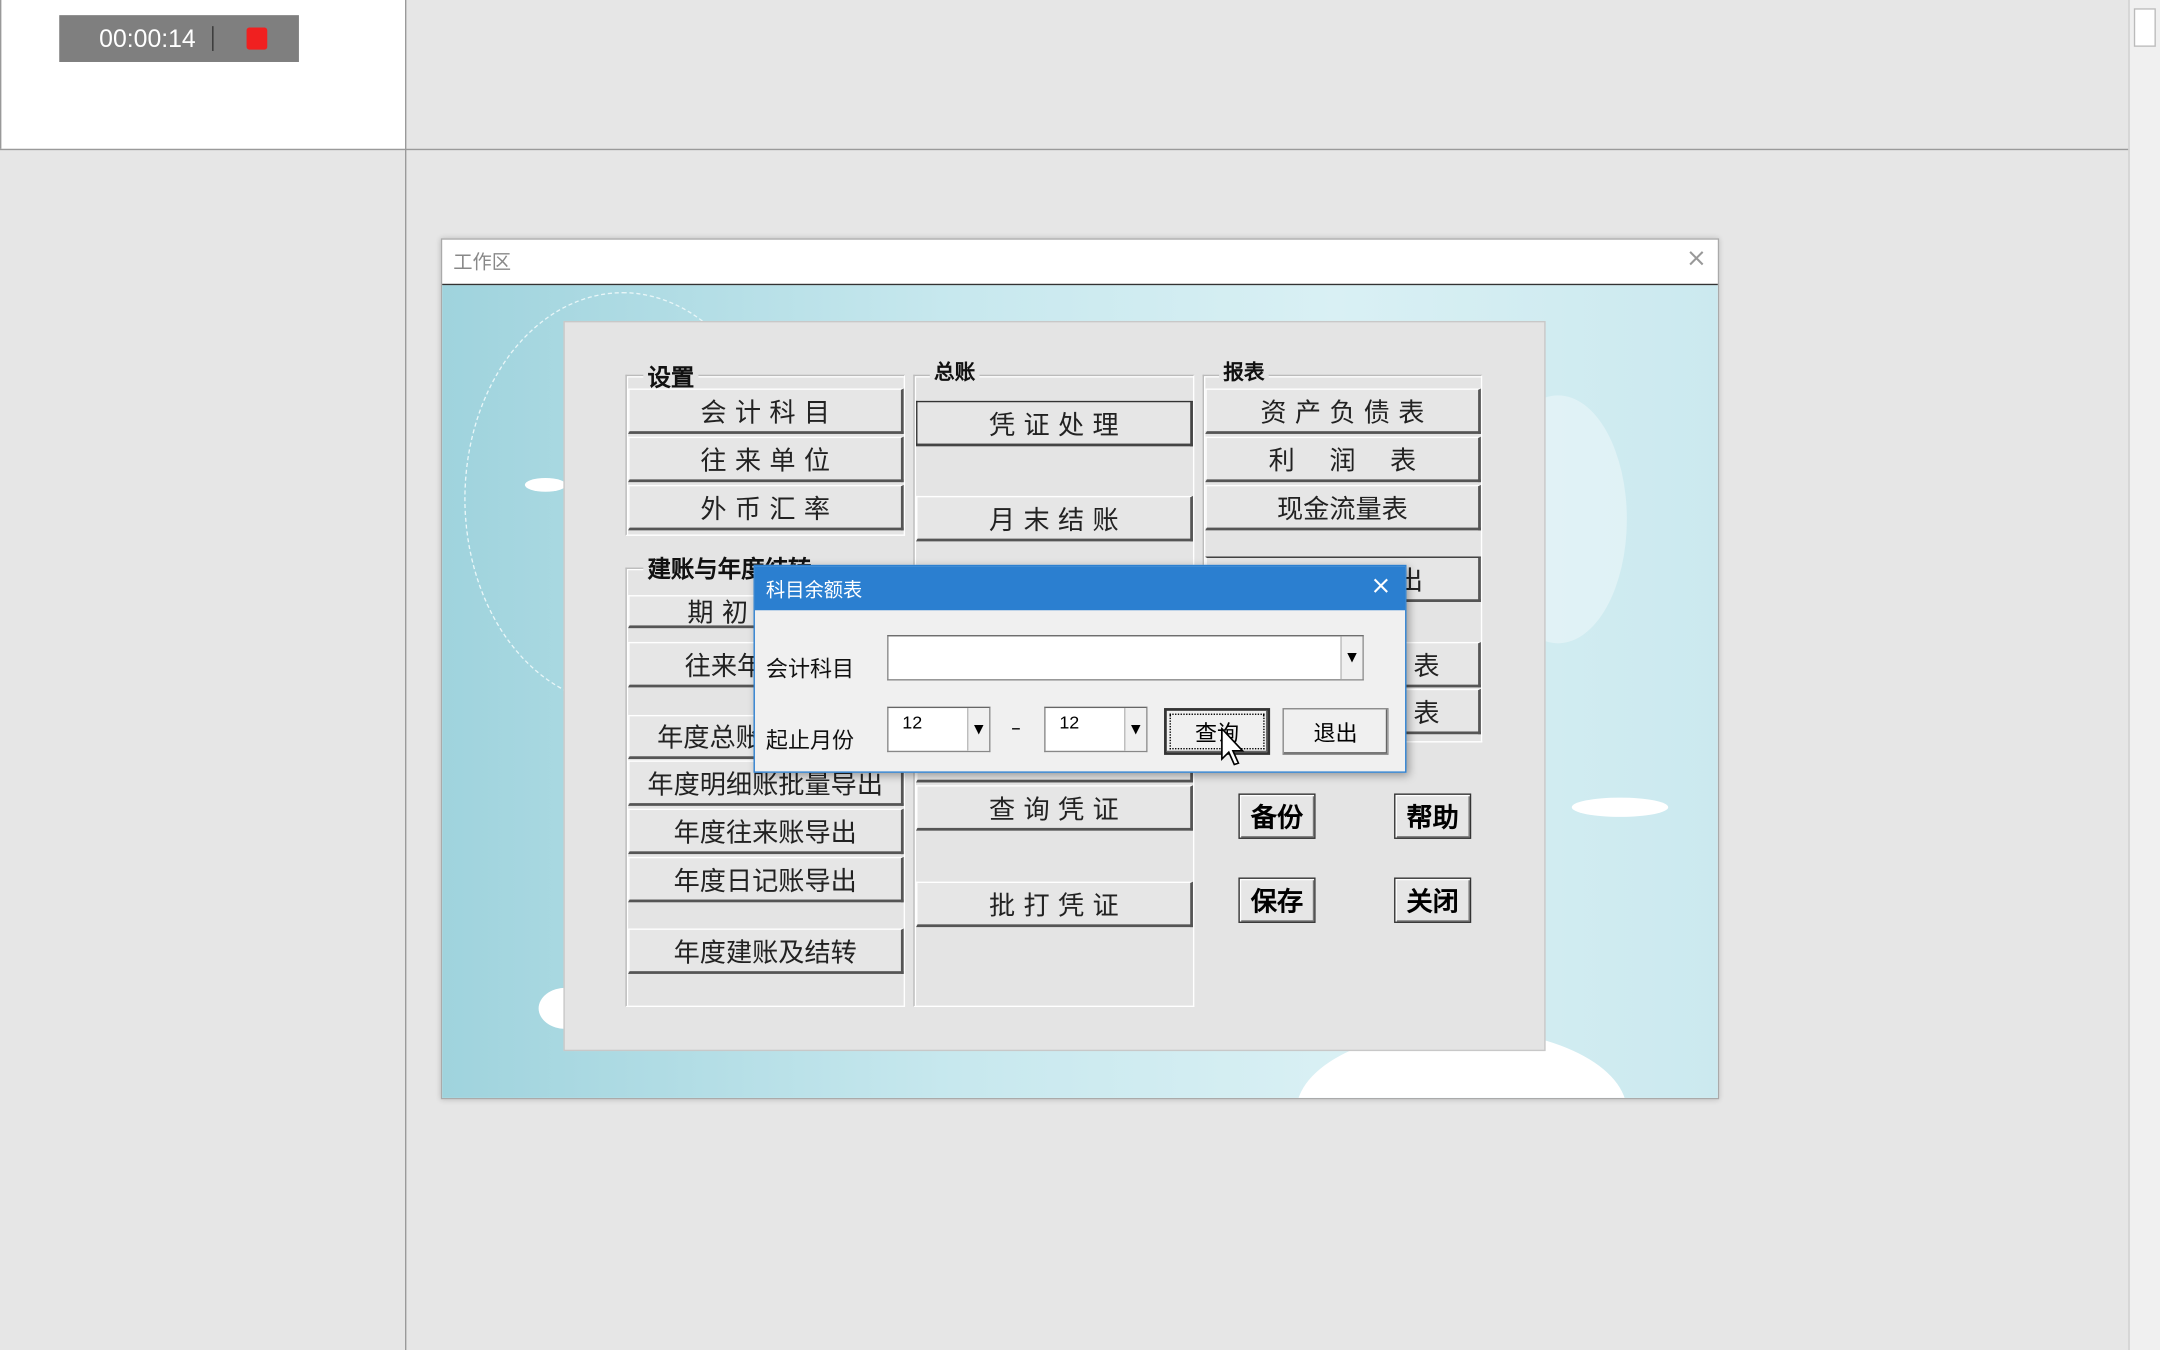 The height and width of the screenshot is (1350, 2160). I want to click on save-button: 保存, so click(1277, 900).